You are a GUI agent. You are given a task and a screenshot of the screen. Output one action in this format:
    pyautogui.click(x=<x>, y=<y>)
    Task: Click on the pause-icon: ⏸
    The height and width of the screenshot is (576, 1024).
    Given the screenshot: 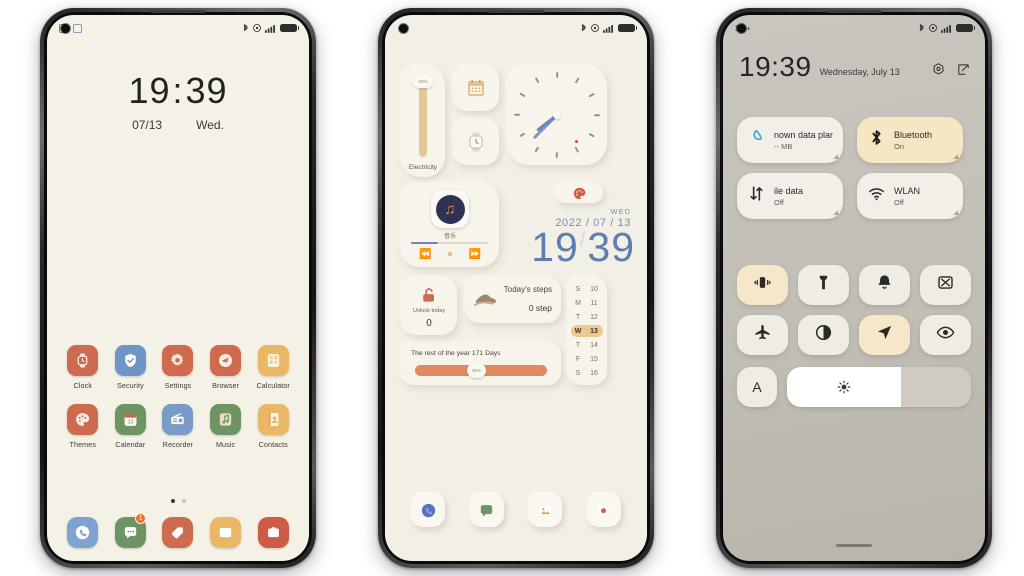 What is the action you would take?
    pyautogui.click(x=450, y=254)
    